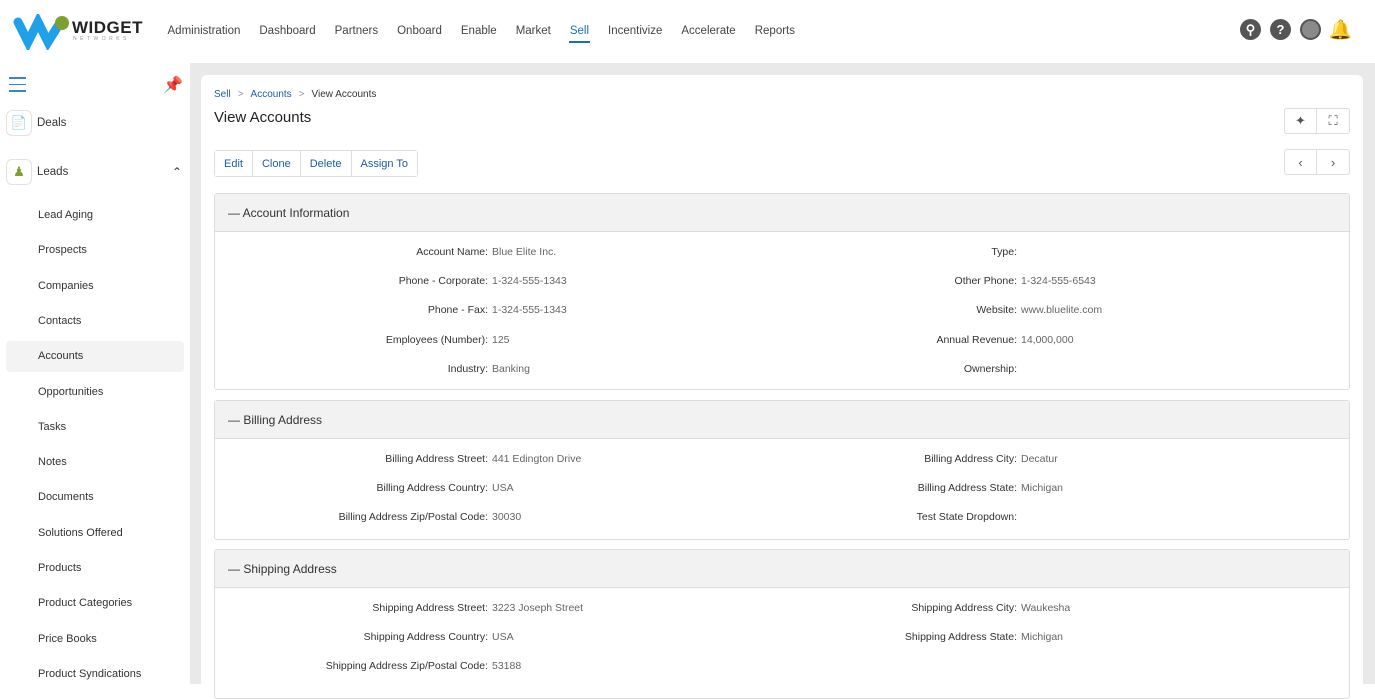 Image resolution: width=1375 pixels, height=699 pixels. I want to click on menu-icon, so click(17, 87).